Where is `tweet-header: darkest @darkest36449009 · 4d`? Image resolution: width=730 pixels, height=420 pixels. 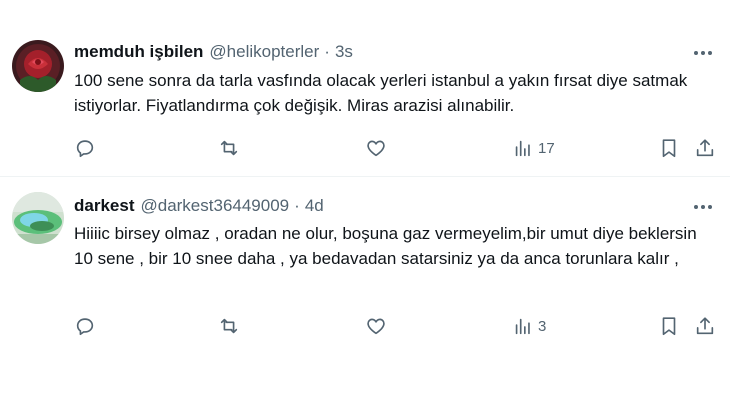 tweet-header: darkest @darkest36449009 · 4d is located at coordinates (199, 206).